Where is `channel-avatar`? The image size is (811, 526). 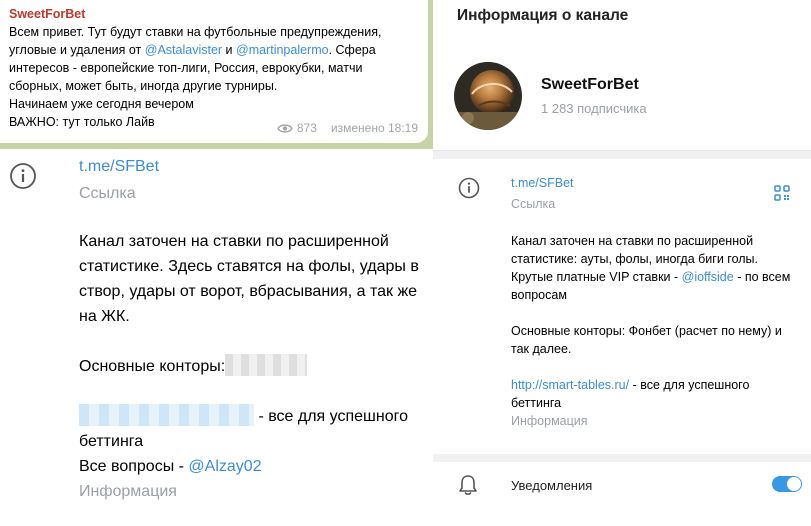 channel-avatar is located at coordinates (488, 96).